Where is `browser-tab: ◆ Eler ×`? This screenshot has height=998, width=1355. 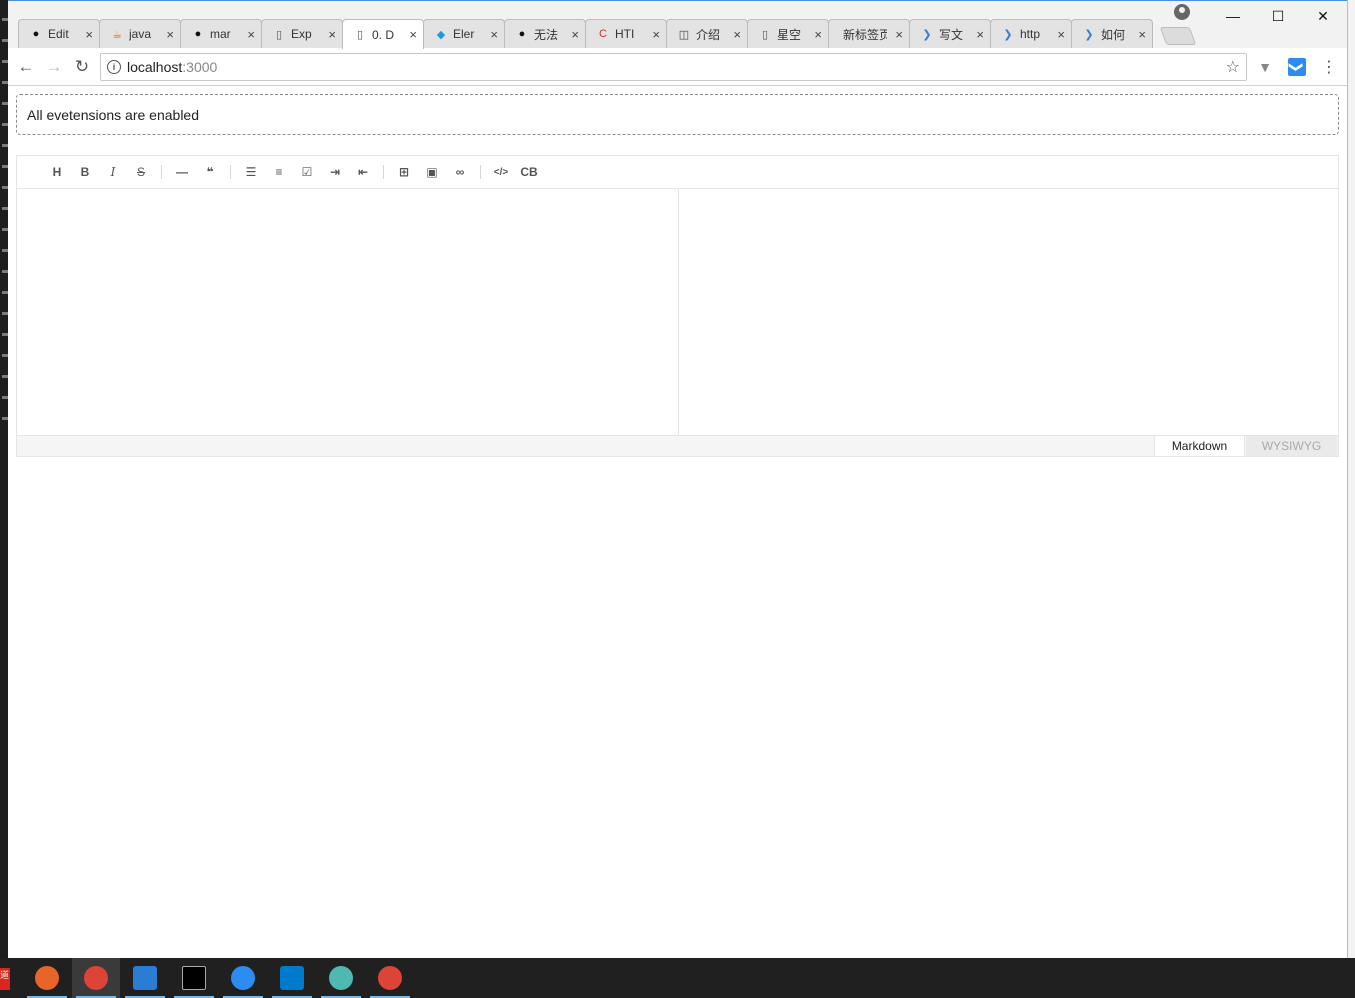 browser-tab: ◆ Eler × is located at coordinates (464, 33).